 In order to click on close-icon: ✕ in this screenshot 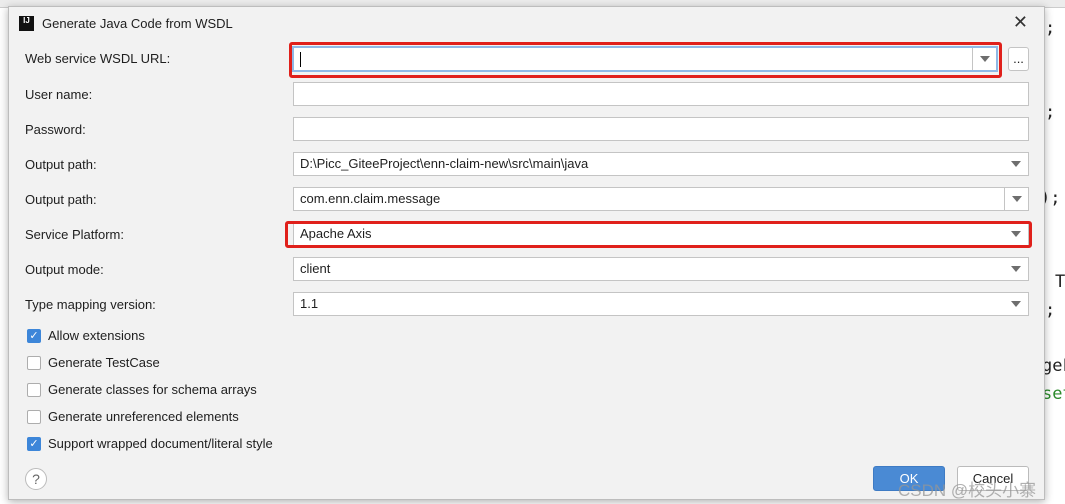, I will do `click(1020, 22)`.